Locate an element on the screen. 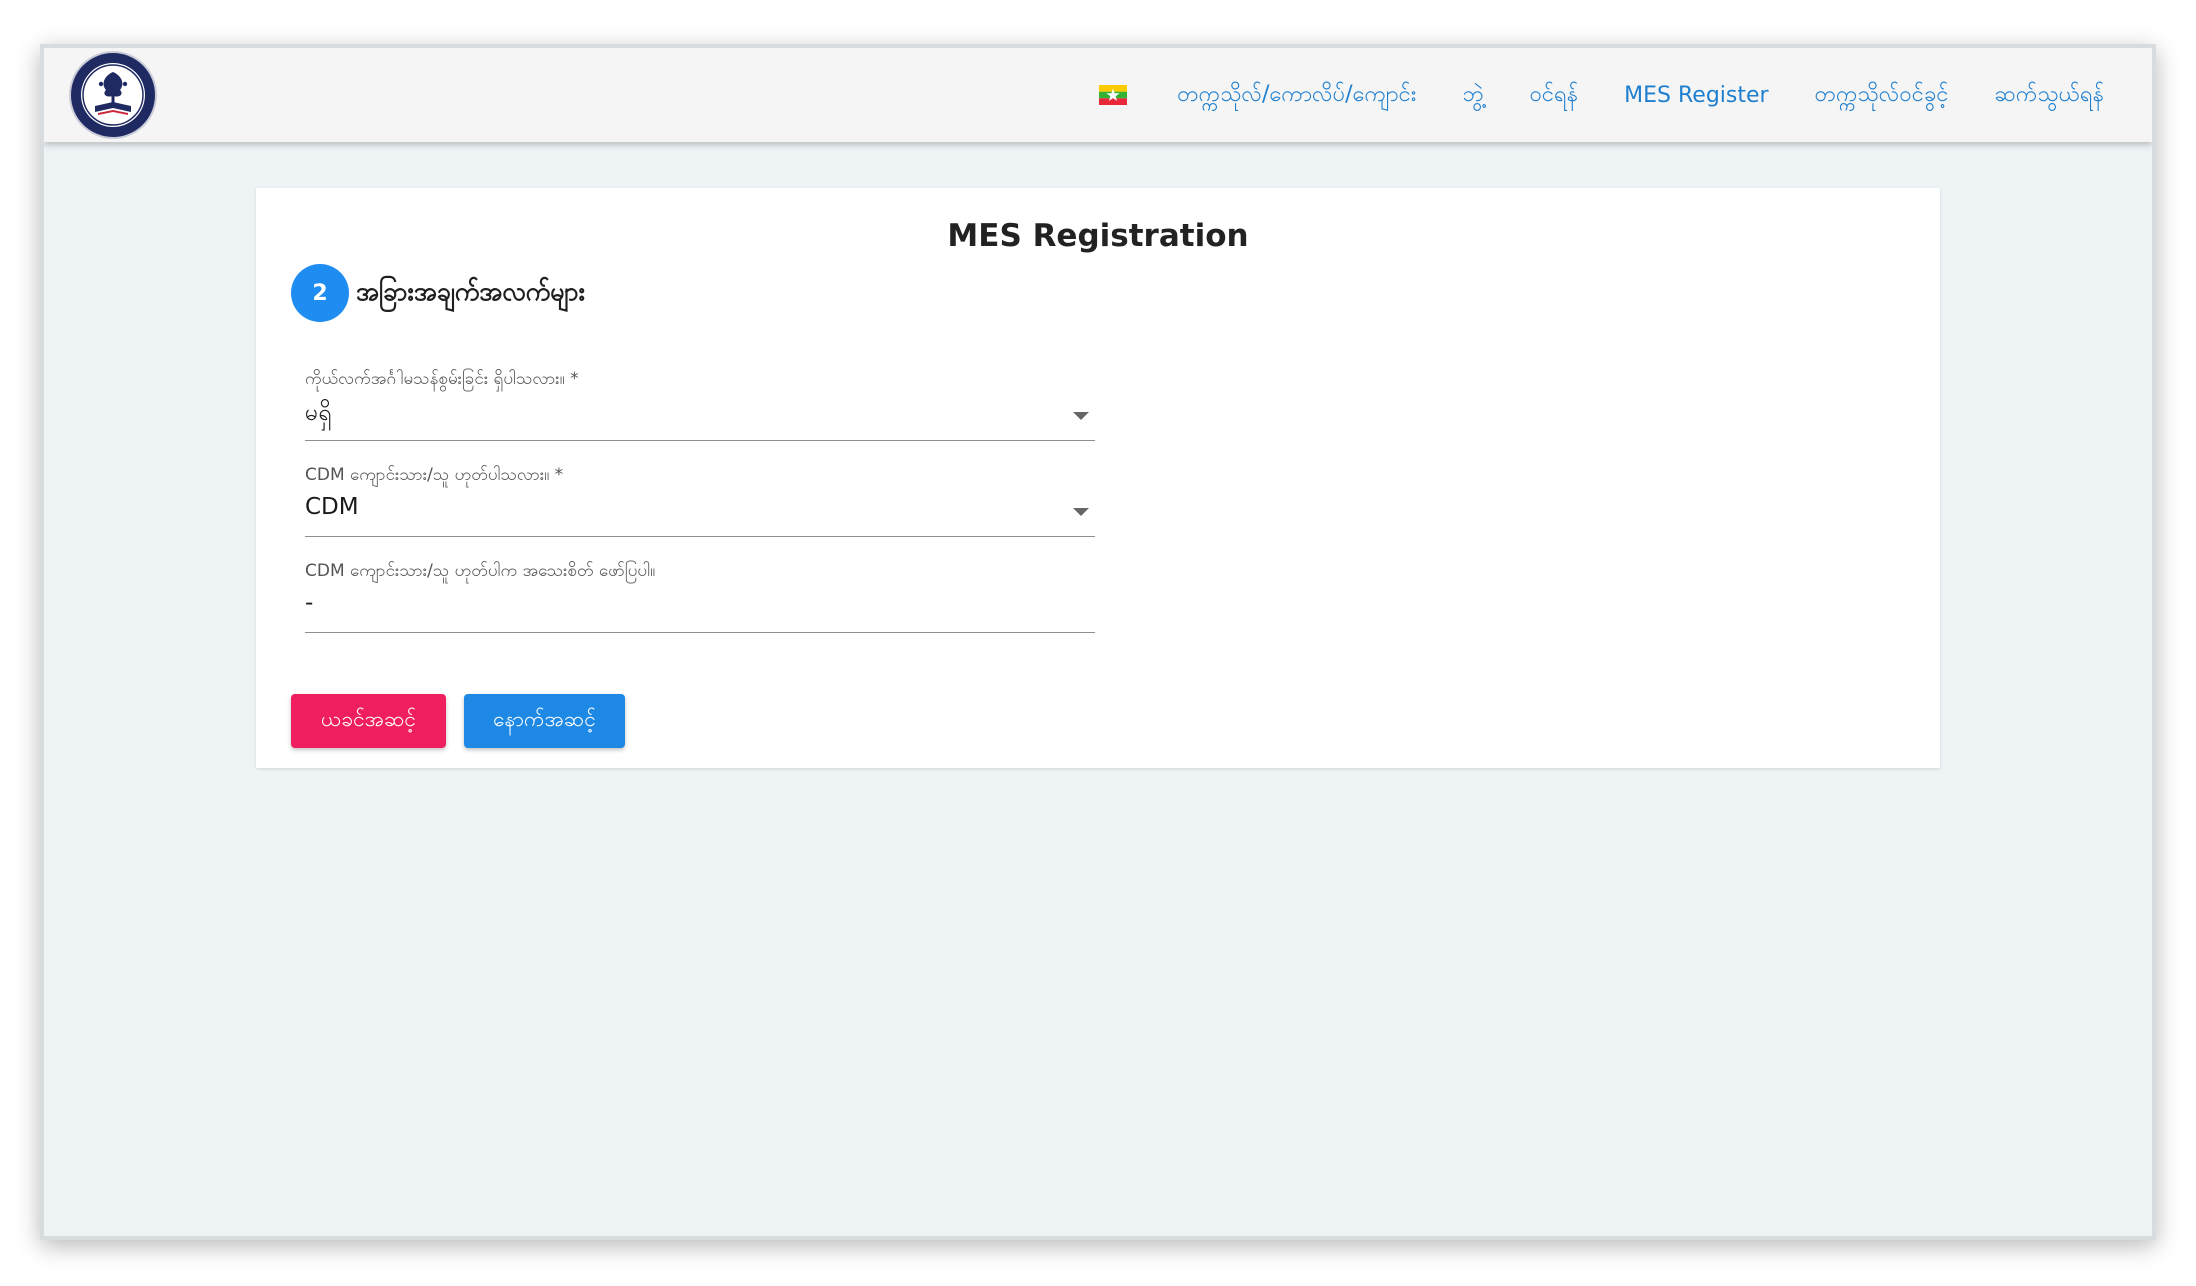  nav-link-degrees: ဘွဲ့ is located at coordinates (1472, 95).